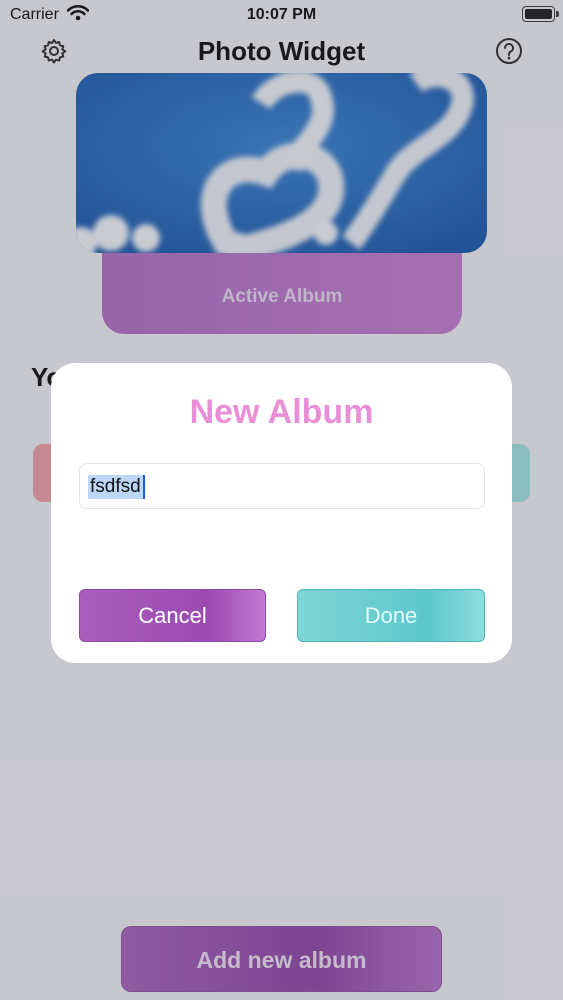  Describe the element at coordinates (281, 412) in the screenshot. I see `dialog-title: New Album` at that location.